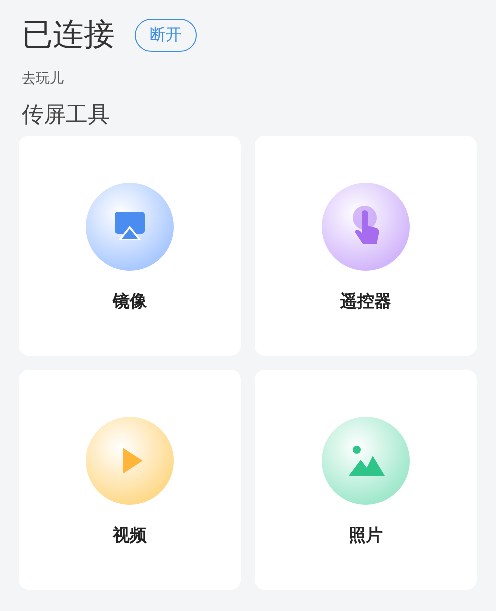 This screenshot has height=611, width=496. I want to click on connection-status: 已连接, so click(68, 35).